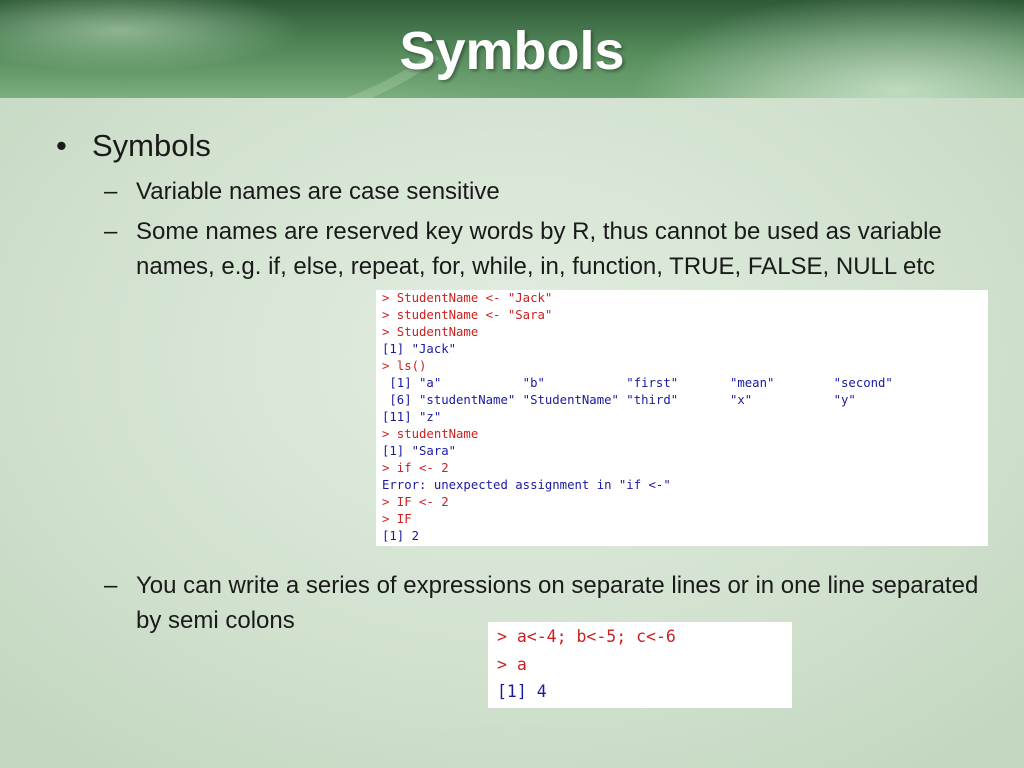 The height and width of the screenshot is (768, 1024). What do you see at coordinates (404, 366) in the screenshot?
I see `console-line: > ls()` at bounding box center [404, 366].